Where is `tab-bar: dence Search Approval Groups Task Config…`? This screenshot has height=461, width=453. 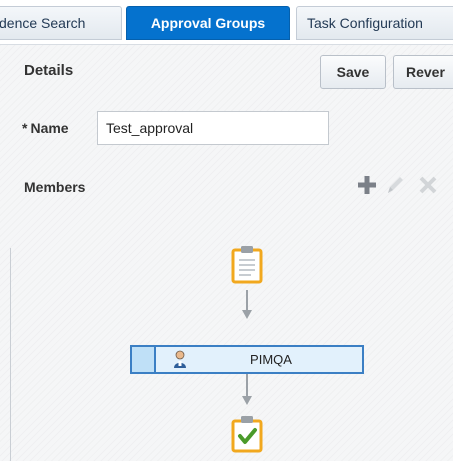 tab-bar: dence Search Approval Groups Task Config… is located at coordinates (226, 22).